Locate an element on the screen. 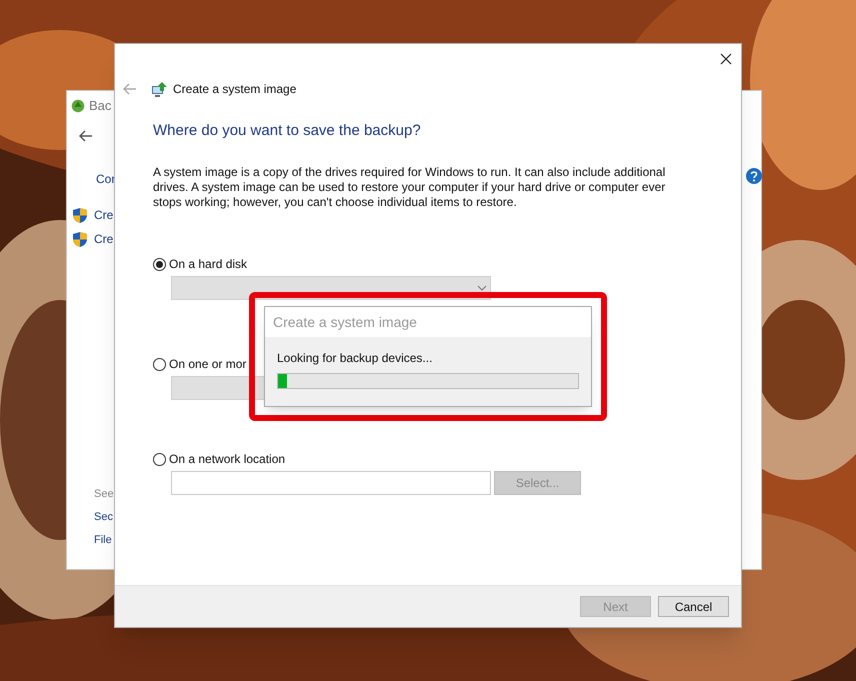 The width and height of the screenshot is (856, 681). dialog-button: Cancel is located at coordinates (693, 606).